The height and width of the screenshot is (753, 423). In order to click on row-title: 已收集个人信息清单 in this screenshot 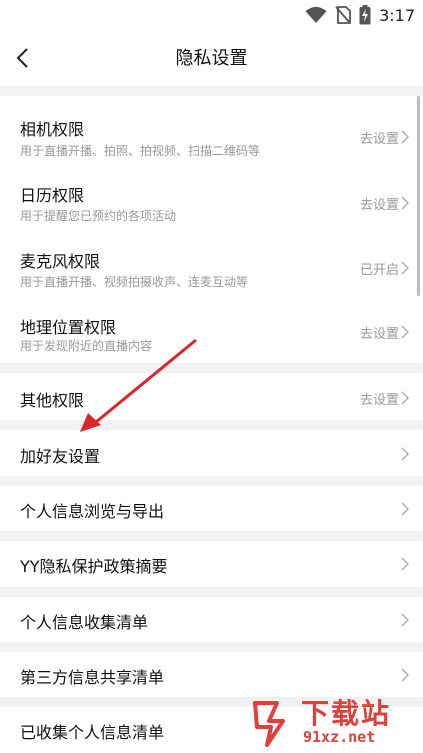, I will do `click(92, 732)`.